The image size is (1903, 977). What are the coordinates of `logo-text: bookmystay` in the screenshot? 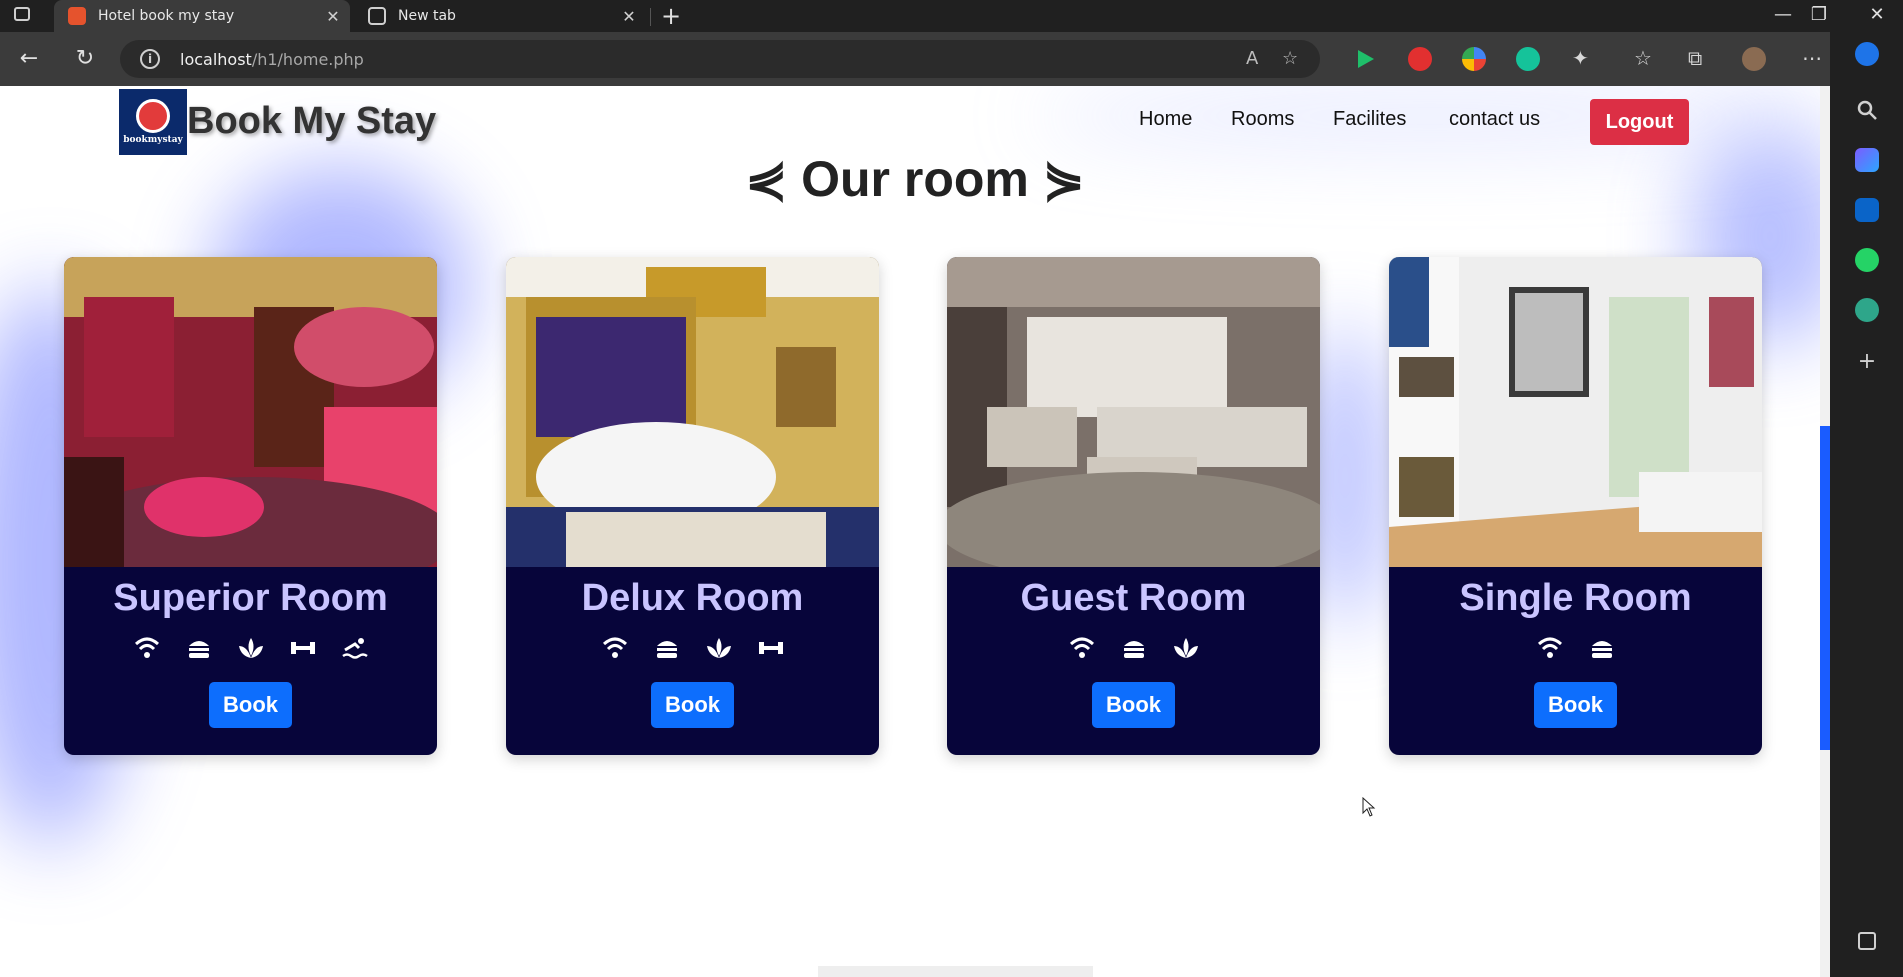 It's located at (153, 140).